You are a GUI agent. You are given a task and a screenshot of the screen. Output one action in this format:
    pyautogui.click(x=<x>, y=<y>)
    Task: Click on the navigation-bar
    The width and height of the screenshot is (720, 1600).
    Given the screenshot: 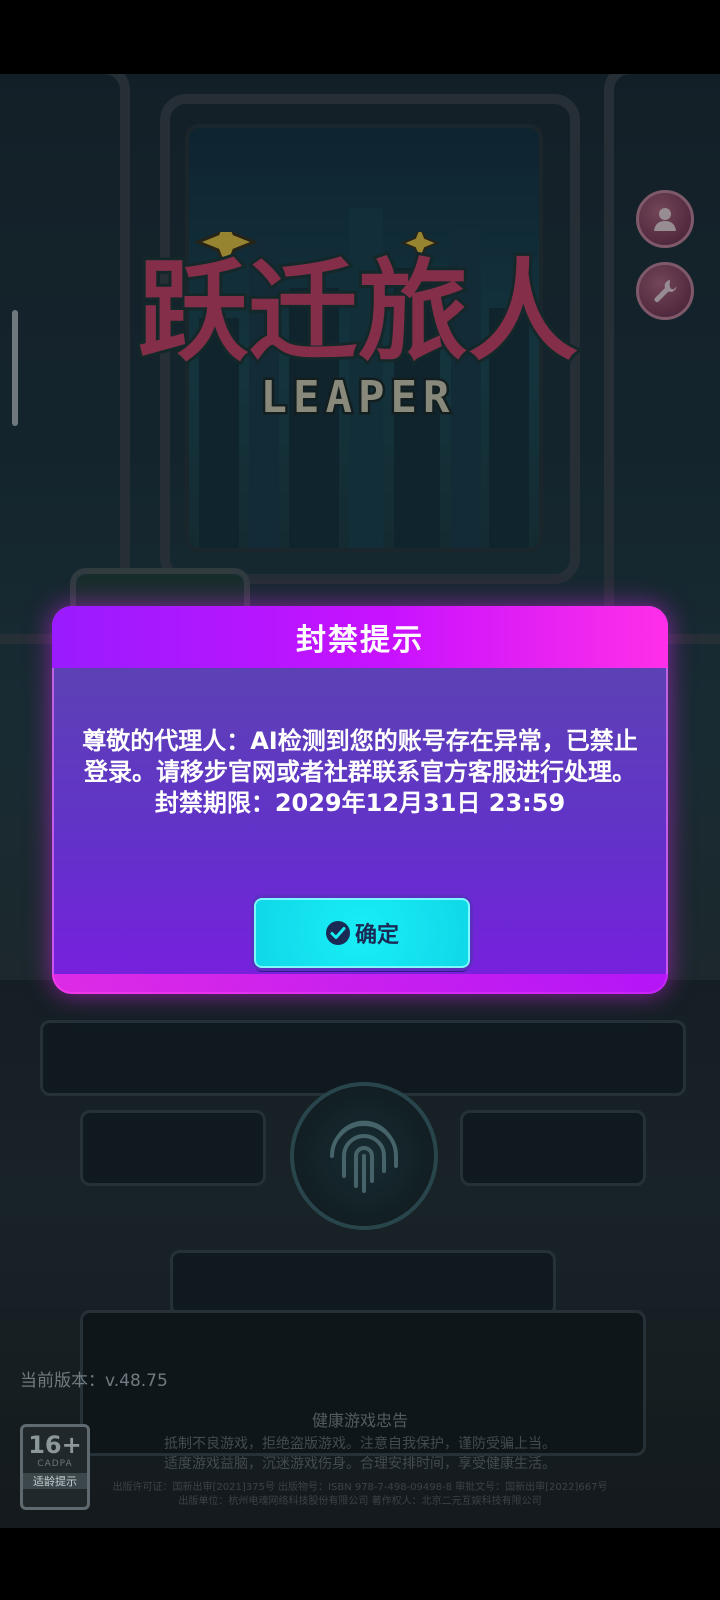 What is the action you would take?
    pyautogui.click(x=360, y=1564)
    